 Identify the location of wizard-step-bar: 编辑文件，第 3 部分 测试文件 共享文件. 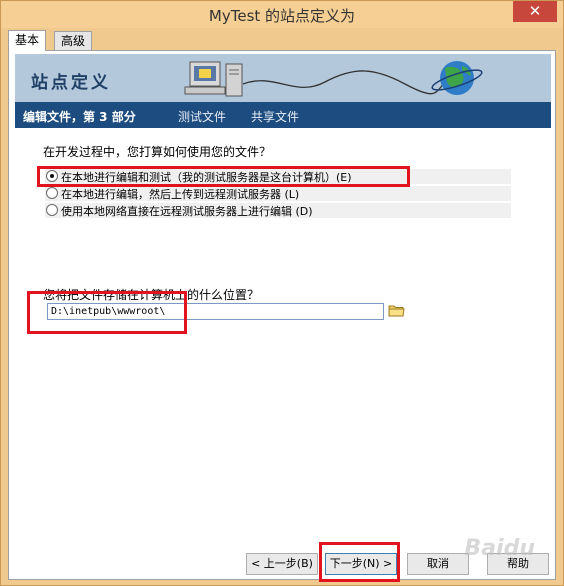
(283, 115).